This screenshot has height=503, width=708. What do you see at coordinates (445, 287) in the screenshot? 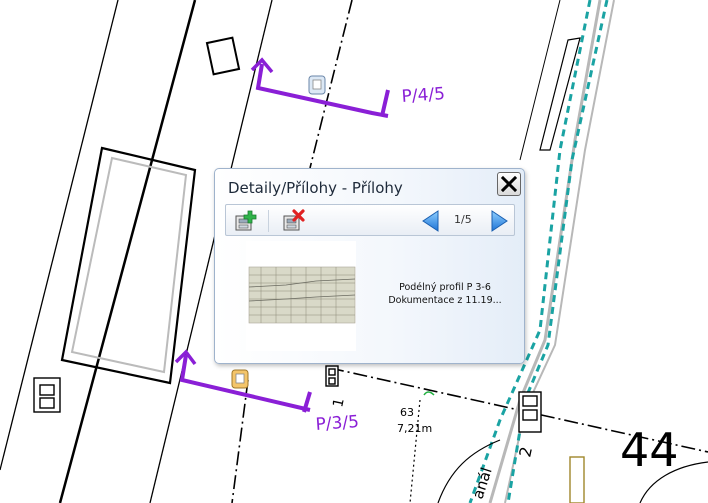
I see `caption-line-title: Podélný profil P 3-6` at bounding box center [445, 287].